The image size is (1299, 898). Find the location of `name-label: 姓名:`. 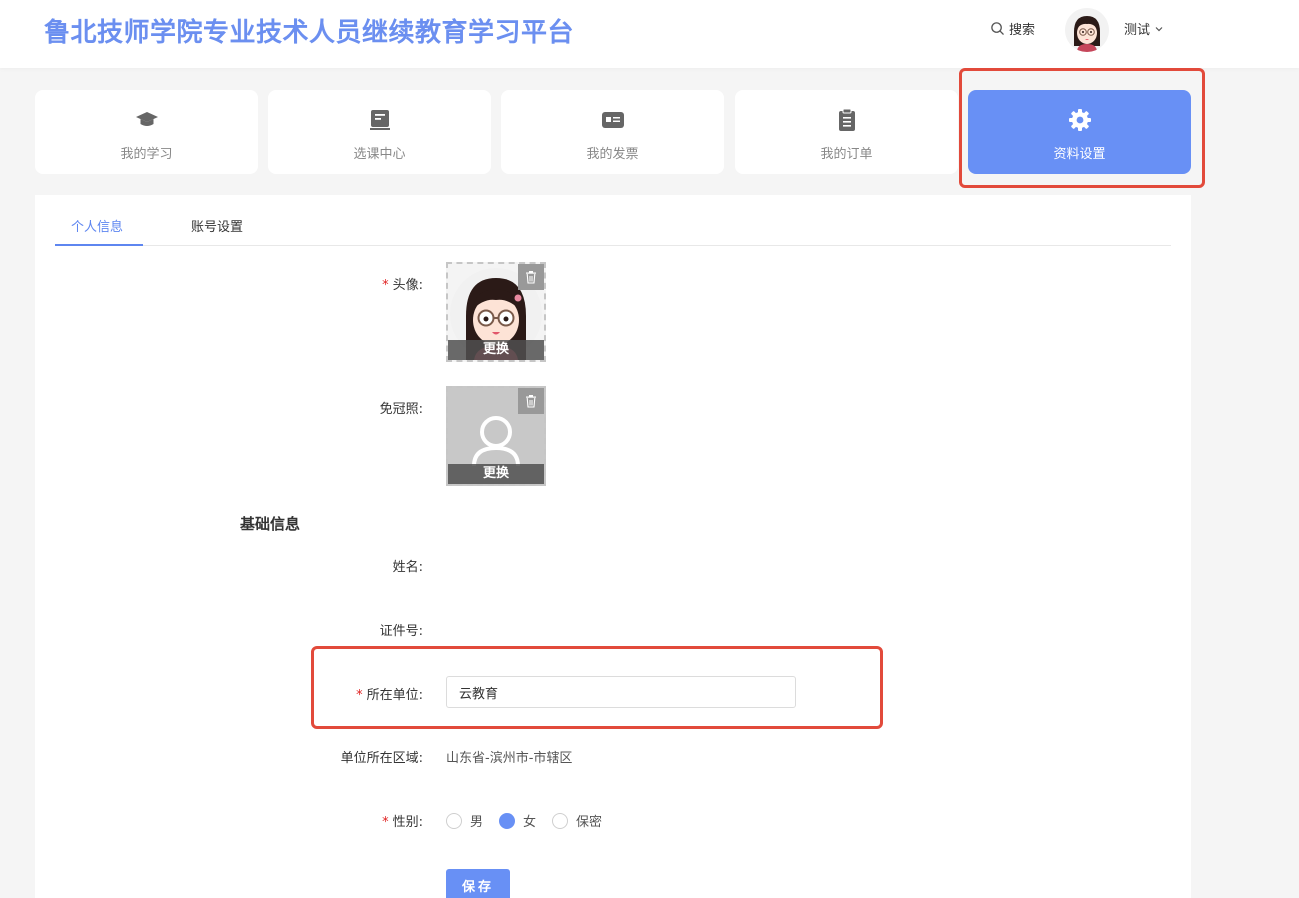

name-label: 姓名: is located at coordinates (407, 567).